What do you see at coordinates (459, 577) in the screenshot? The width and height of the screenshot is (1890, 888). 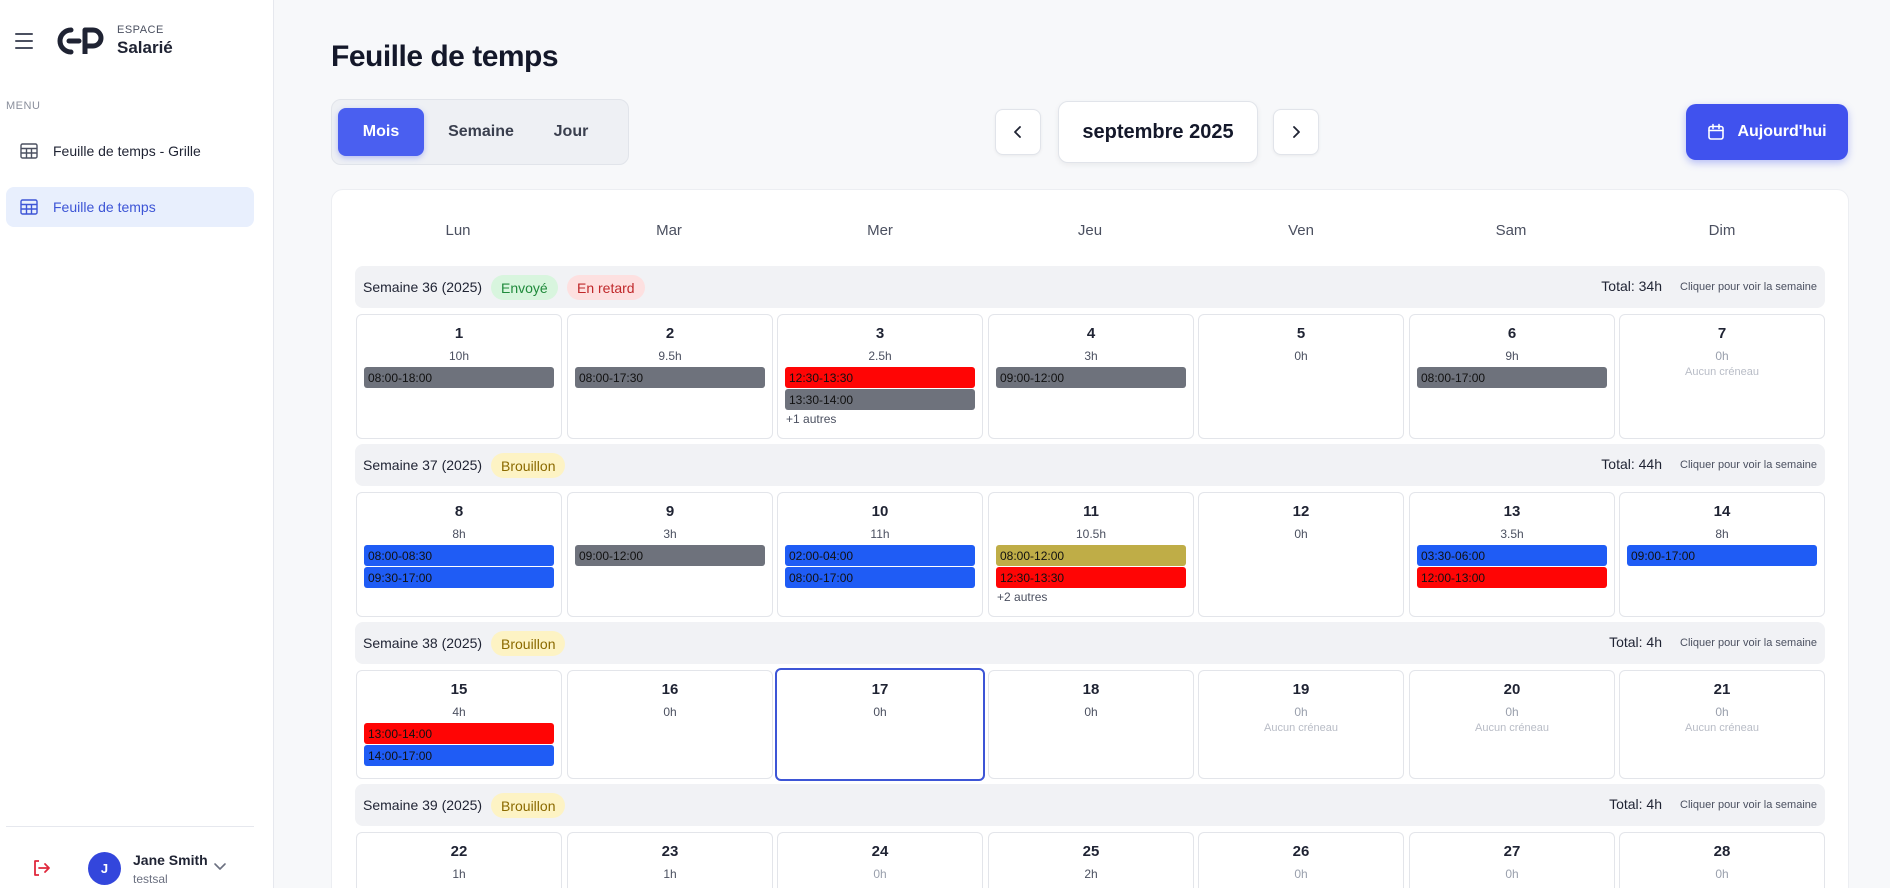 I see `time-slot: 09:30-17:00` at bounding box center [459, 577].